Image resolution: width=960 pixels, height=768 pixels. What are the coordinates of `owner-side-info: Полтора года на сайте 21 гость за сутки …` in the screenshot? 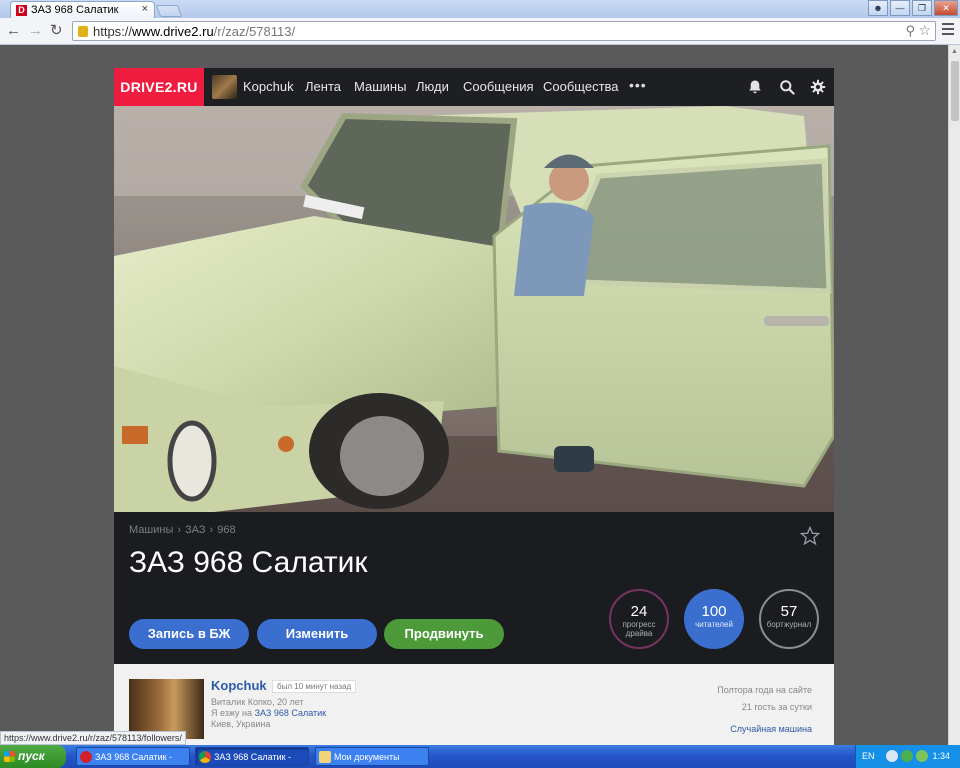 It's located at (764, 710).